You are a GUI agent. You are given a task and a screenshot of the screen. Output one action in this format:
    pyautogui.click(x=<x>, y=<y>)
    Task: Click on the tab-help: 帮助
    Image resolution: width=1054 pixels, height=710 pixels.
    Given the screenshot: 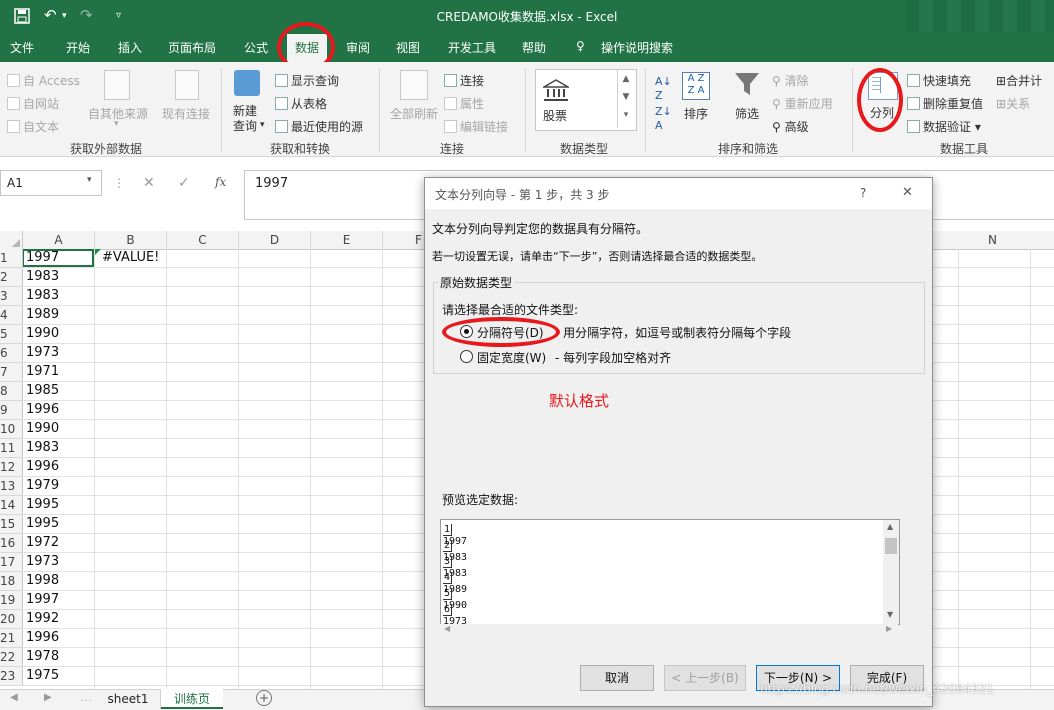 What is the action you would take?
    pyautogui.click(x=534, y=47)
    